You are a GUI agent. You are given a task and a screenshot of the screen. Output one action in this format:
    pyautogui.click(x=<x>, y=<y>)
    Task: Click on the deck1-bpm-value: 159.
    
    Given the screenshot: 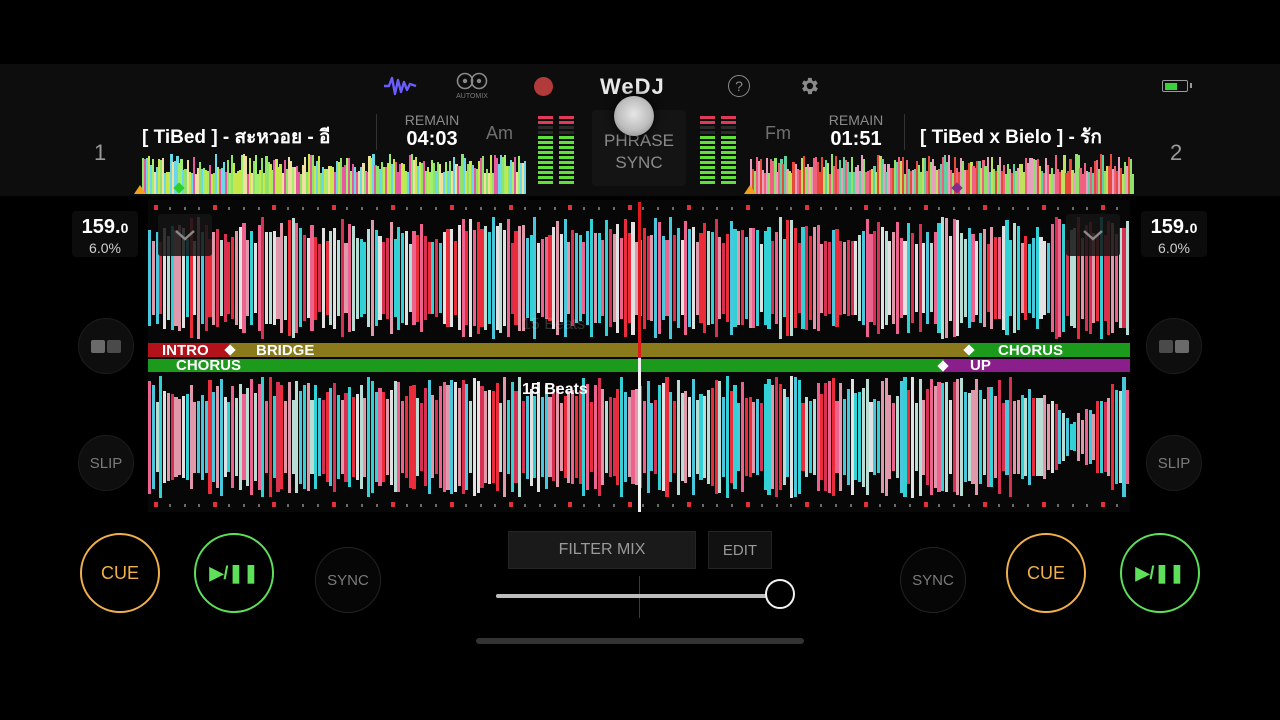 What is the action you would take?
    pyautogui.click(x=101, y=227)
    